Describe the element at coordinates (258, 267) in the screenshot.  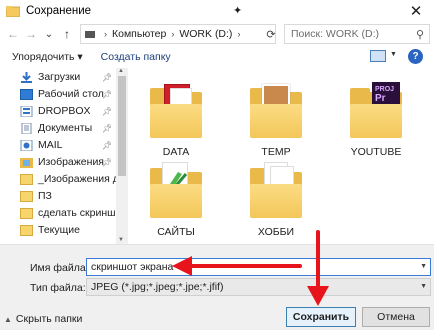
I see `filename-input: скриншот экрана ▼` at that location.